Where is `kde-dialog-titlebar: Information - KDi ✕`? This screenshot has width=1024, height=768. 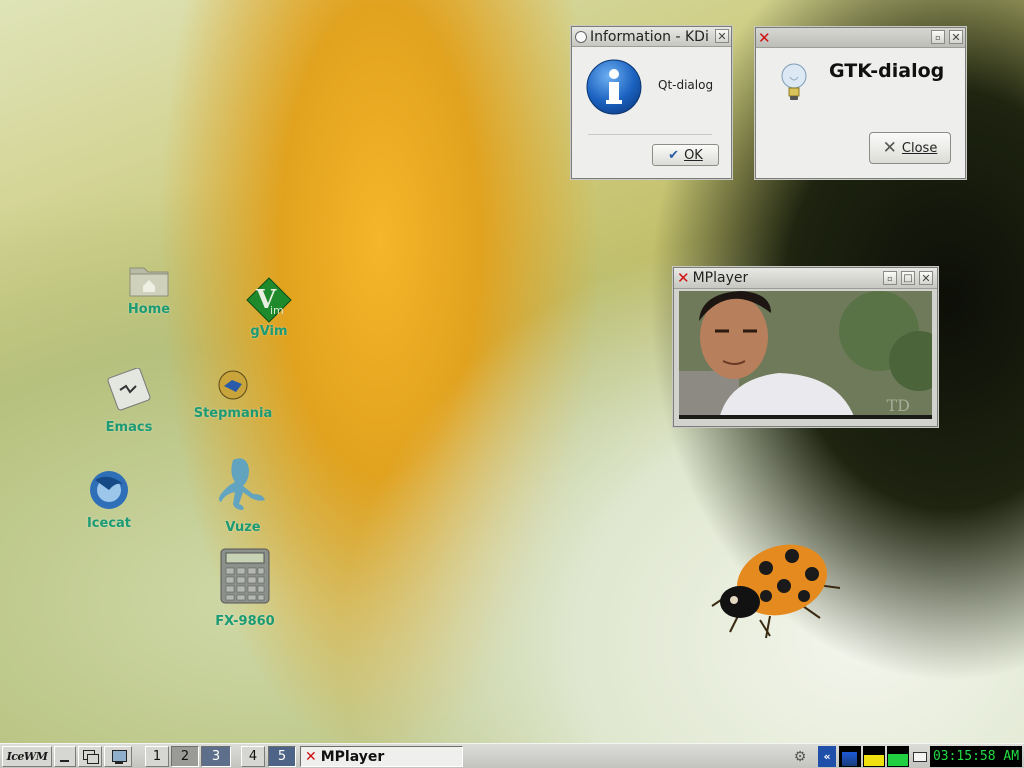
kde-dialog-titlebar: Information - KDi ✕ is located at coordinates (651, 37).